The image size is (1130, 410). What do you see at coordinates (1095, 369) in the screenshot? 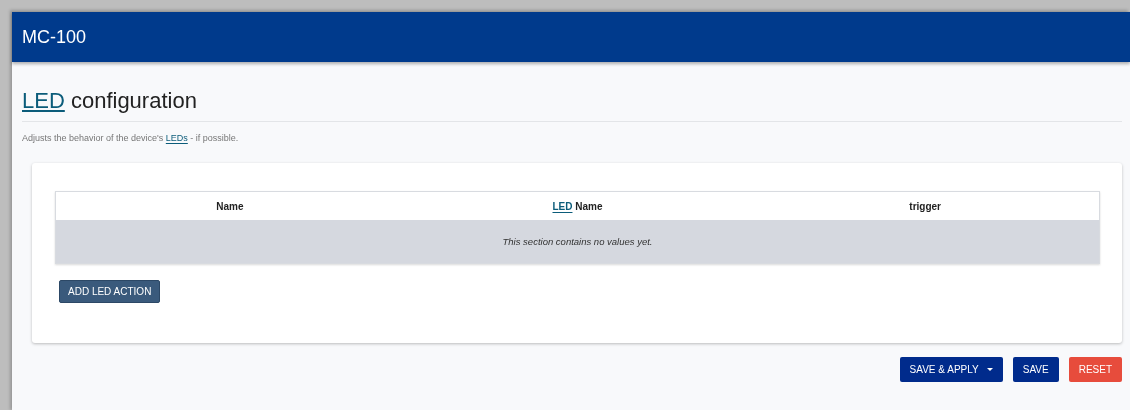
I see `reset-button: RESET` at bounding box center [1095, 369].